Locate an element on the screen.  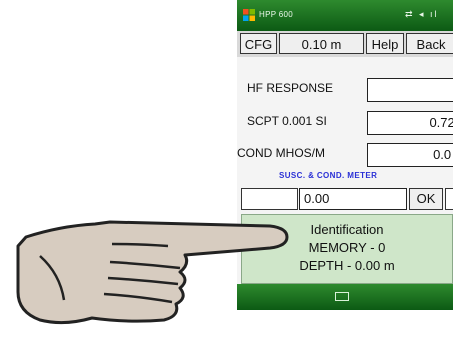
status-icons: ⇄ ◂ ıl is located at coordinates (422, 14).